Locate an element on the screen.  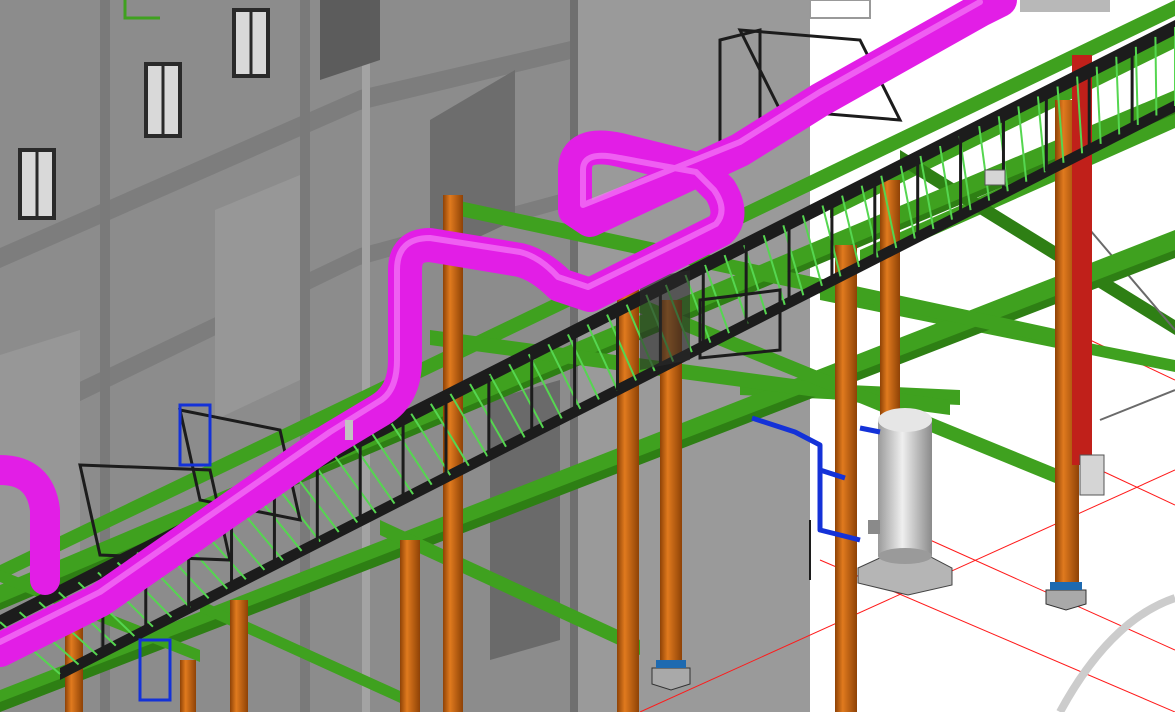
wall-opening is located at coordinates (257, 297).